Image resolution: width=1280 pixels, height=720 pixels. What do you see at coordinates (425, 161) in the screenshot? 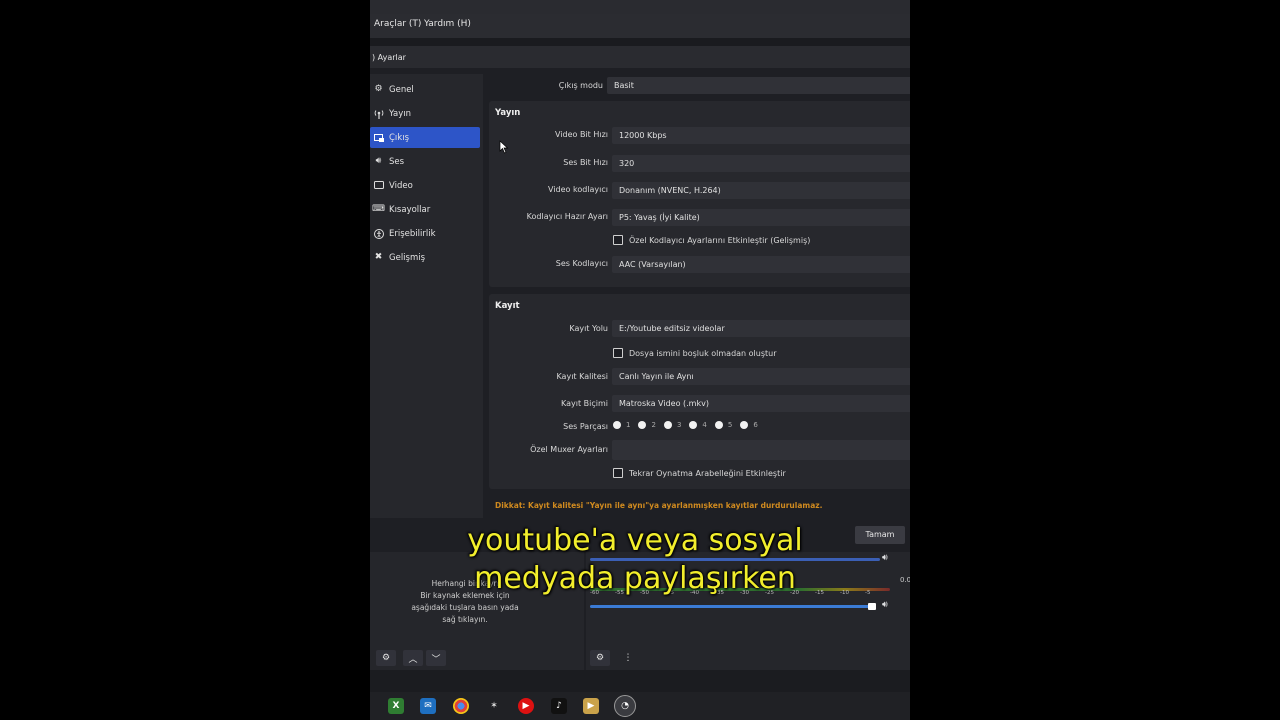
I see `sidebar-item-audio: 🔊︎ Ses` at bounding box center [425, 161].